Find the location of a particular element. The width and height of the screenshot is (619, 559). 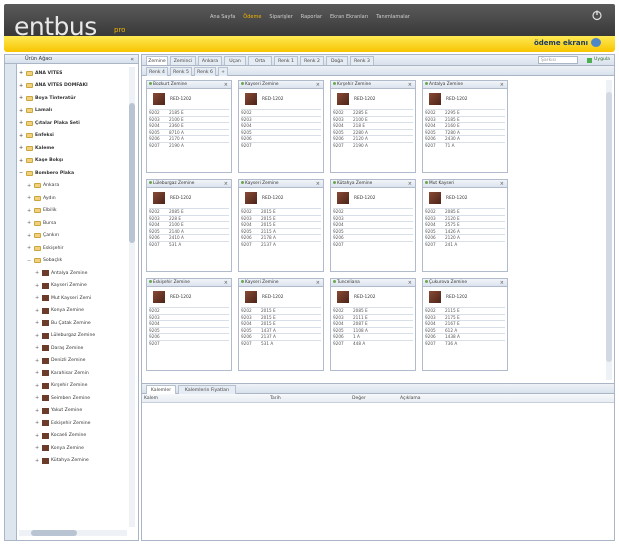

tab-2: Ankara is located at coordinates (210, 60).